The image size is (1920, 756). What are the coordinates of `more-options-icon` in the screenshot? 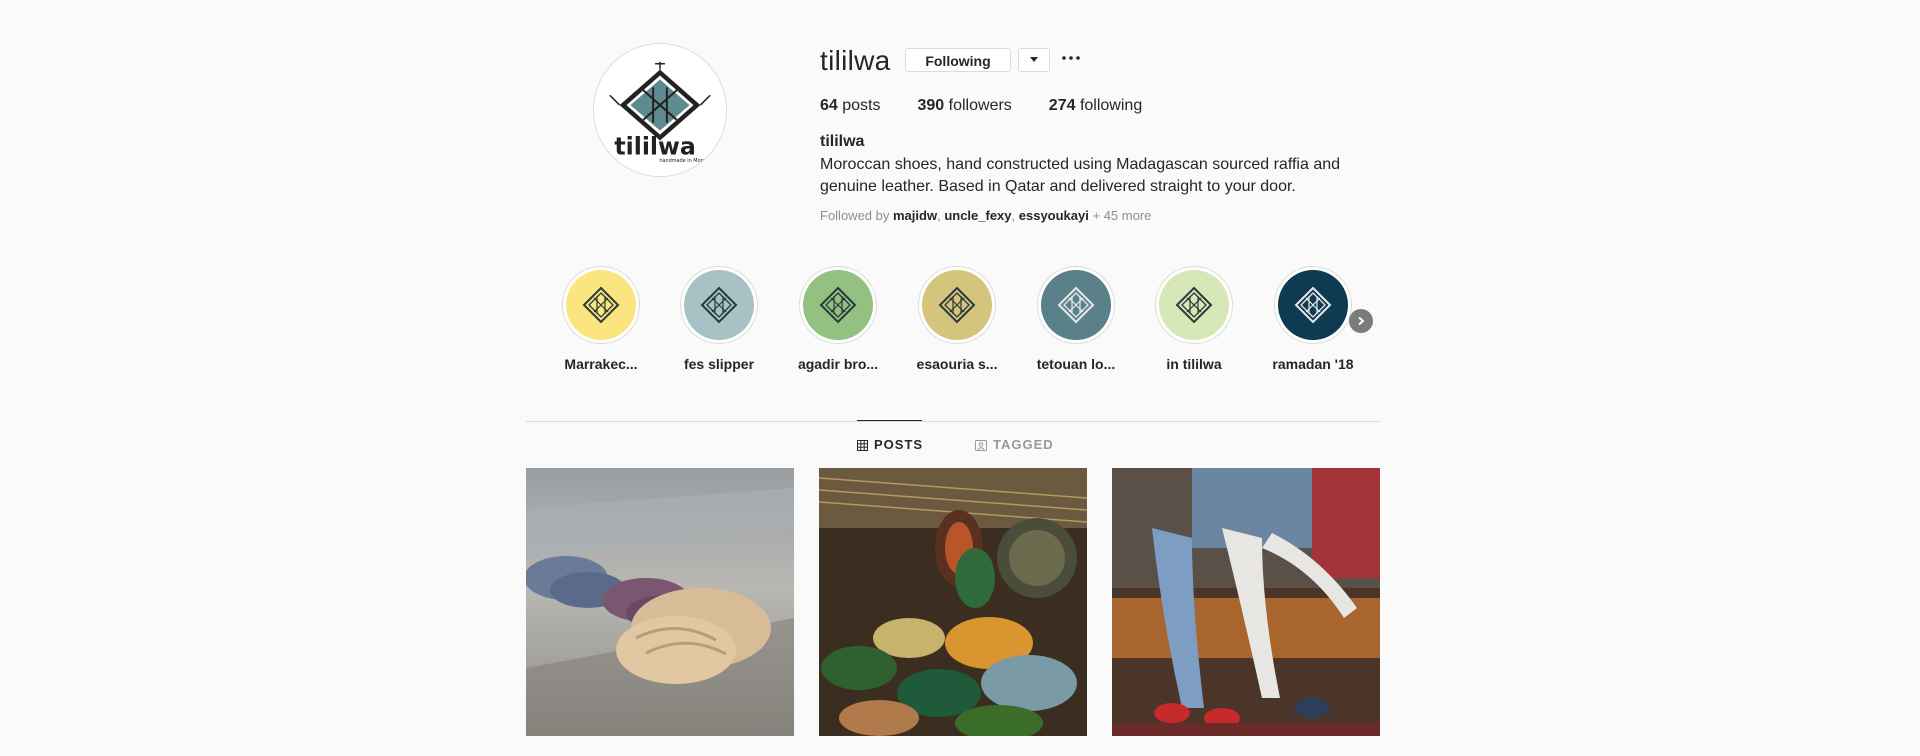 It's located at (1071, 58).